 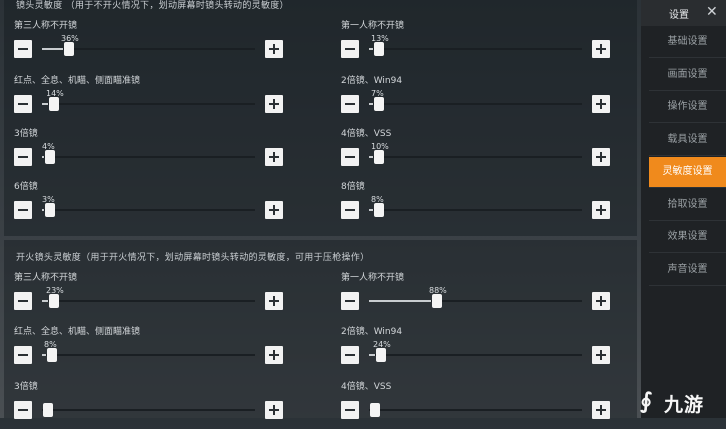 I want to click on slider-label: 红点、全息、机瞄、侧面瞄准镜, so click(x=77, y=332).